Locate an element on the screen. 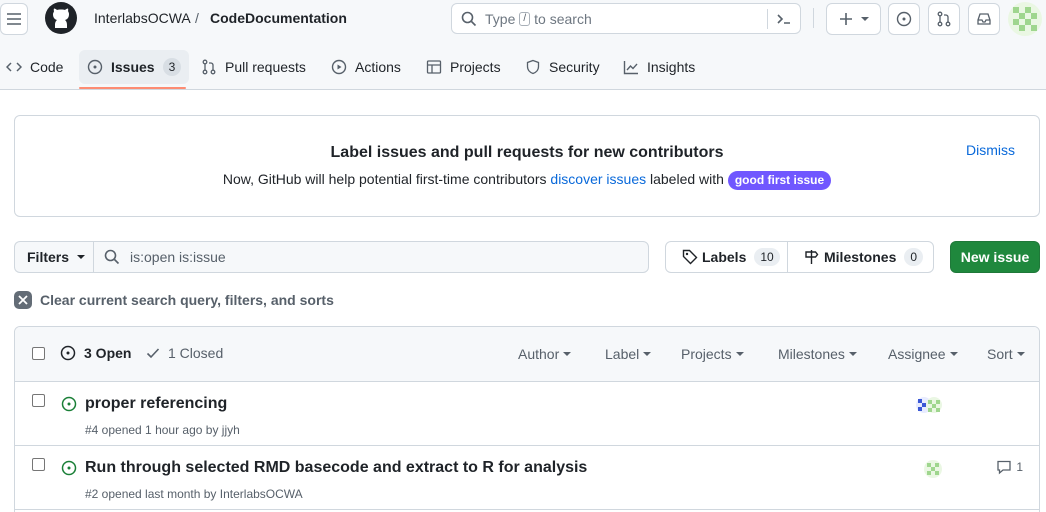  labels-button-label: Labels is located at coordinates (724, 257).